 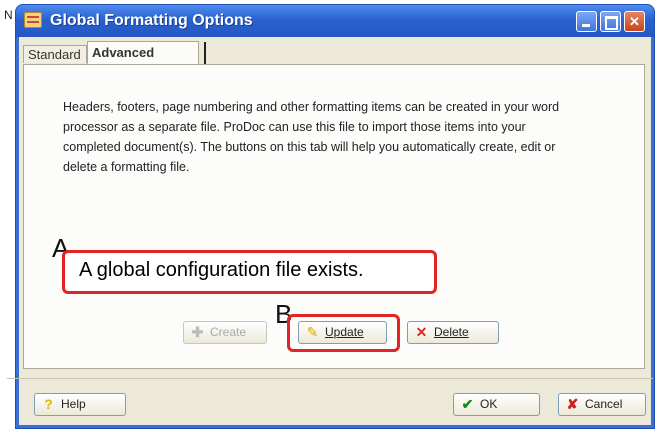 What do you see at coordinates (221, 270) in the screenshot?
I see `status-message: A global configuration file exists.` at bounding box center [221, 270].